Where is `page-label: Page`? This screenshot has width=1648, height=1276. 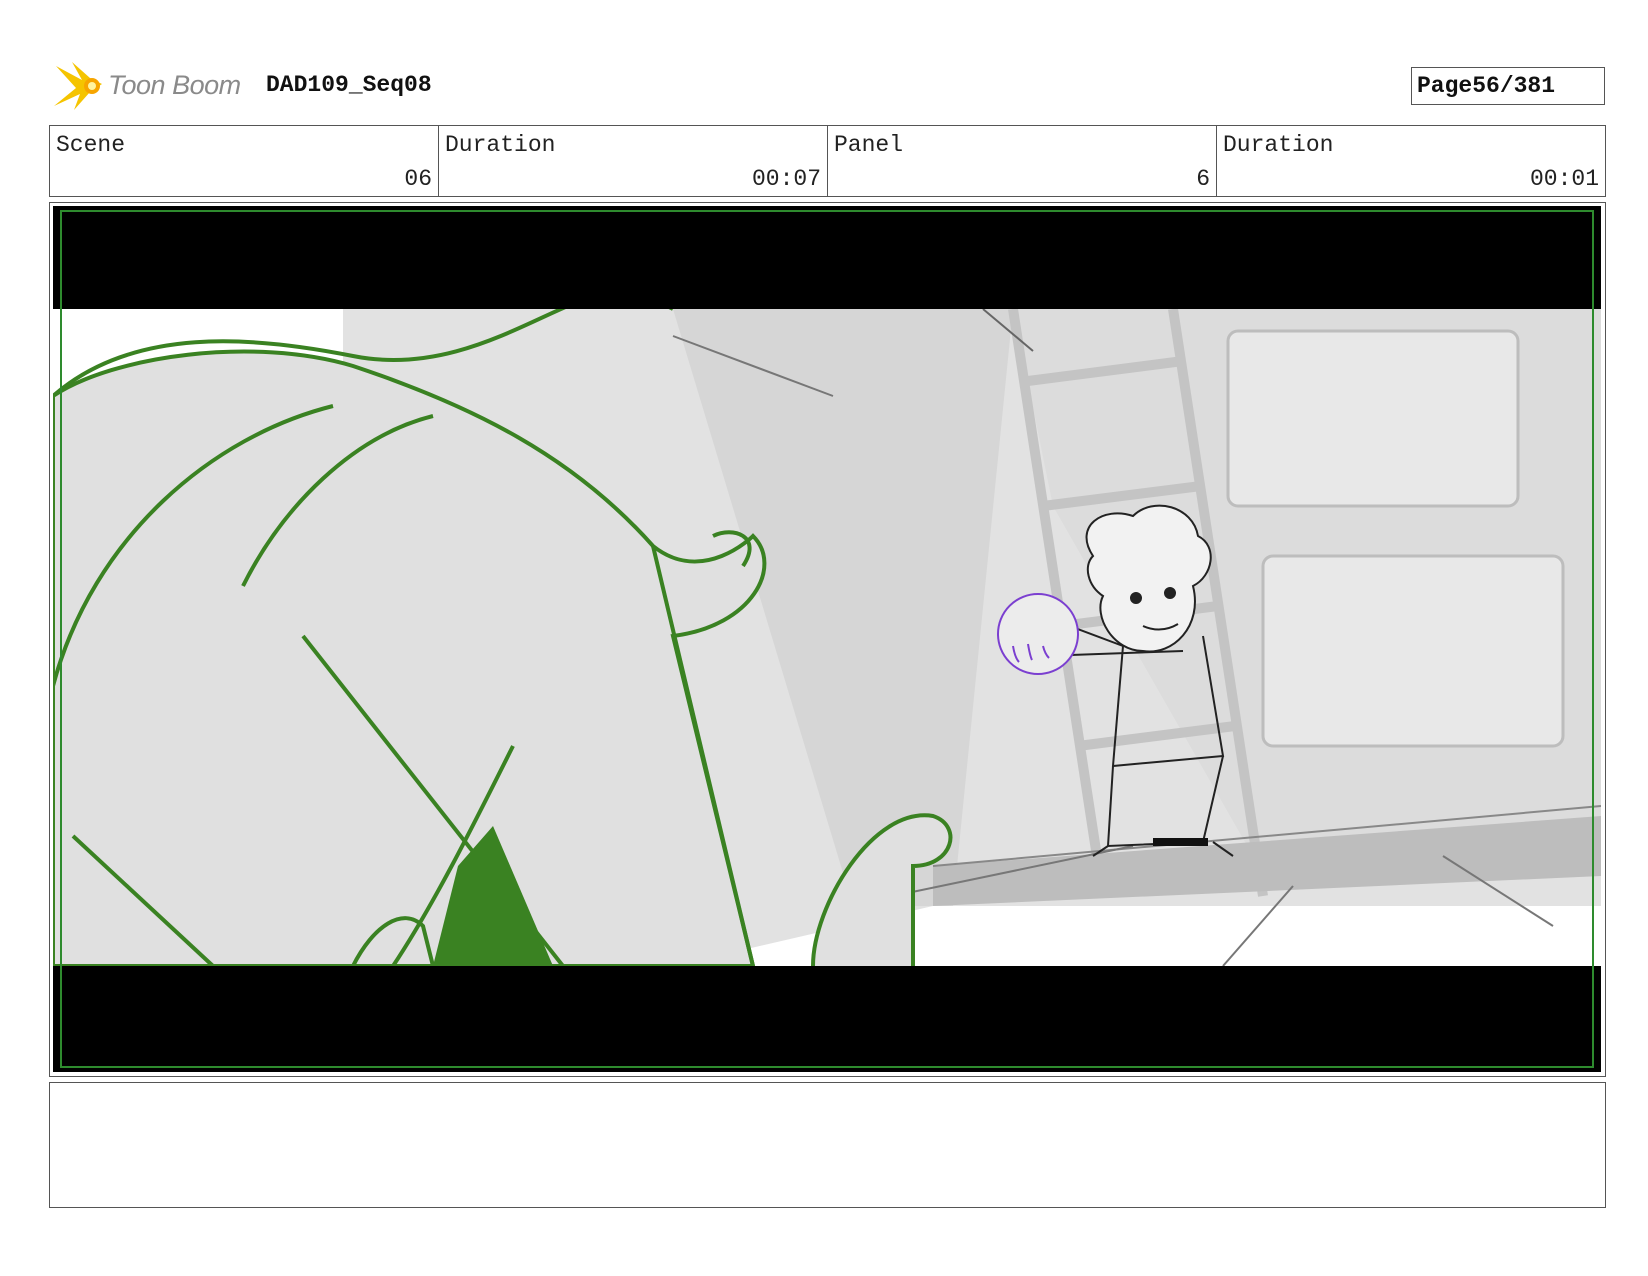 page-label: Page is located at coordinates (1445, 86).